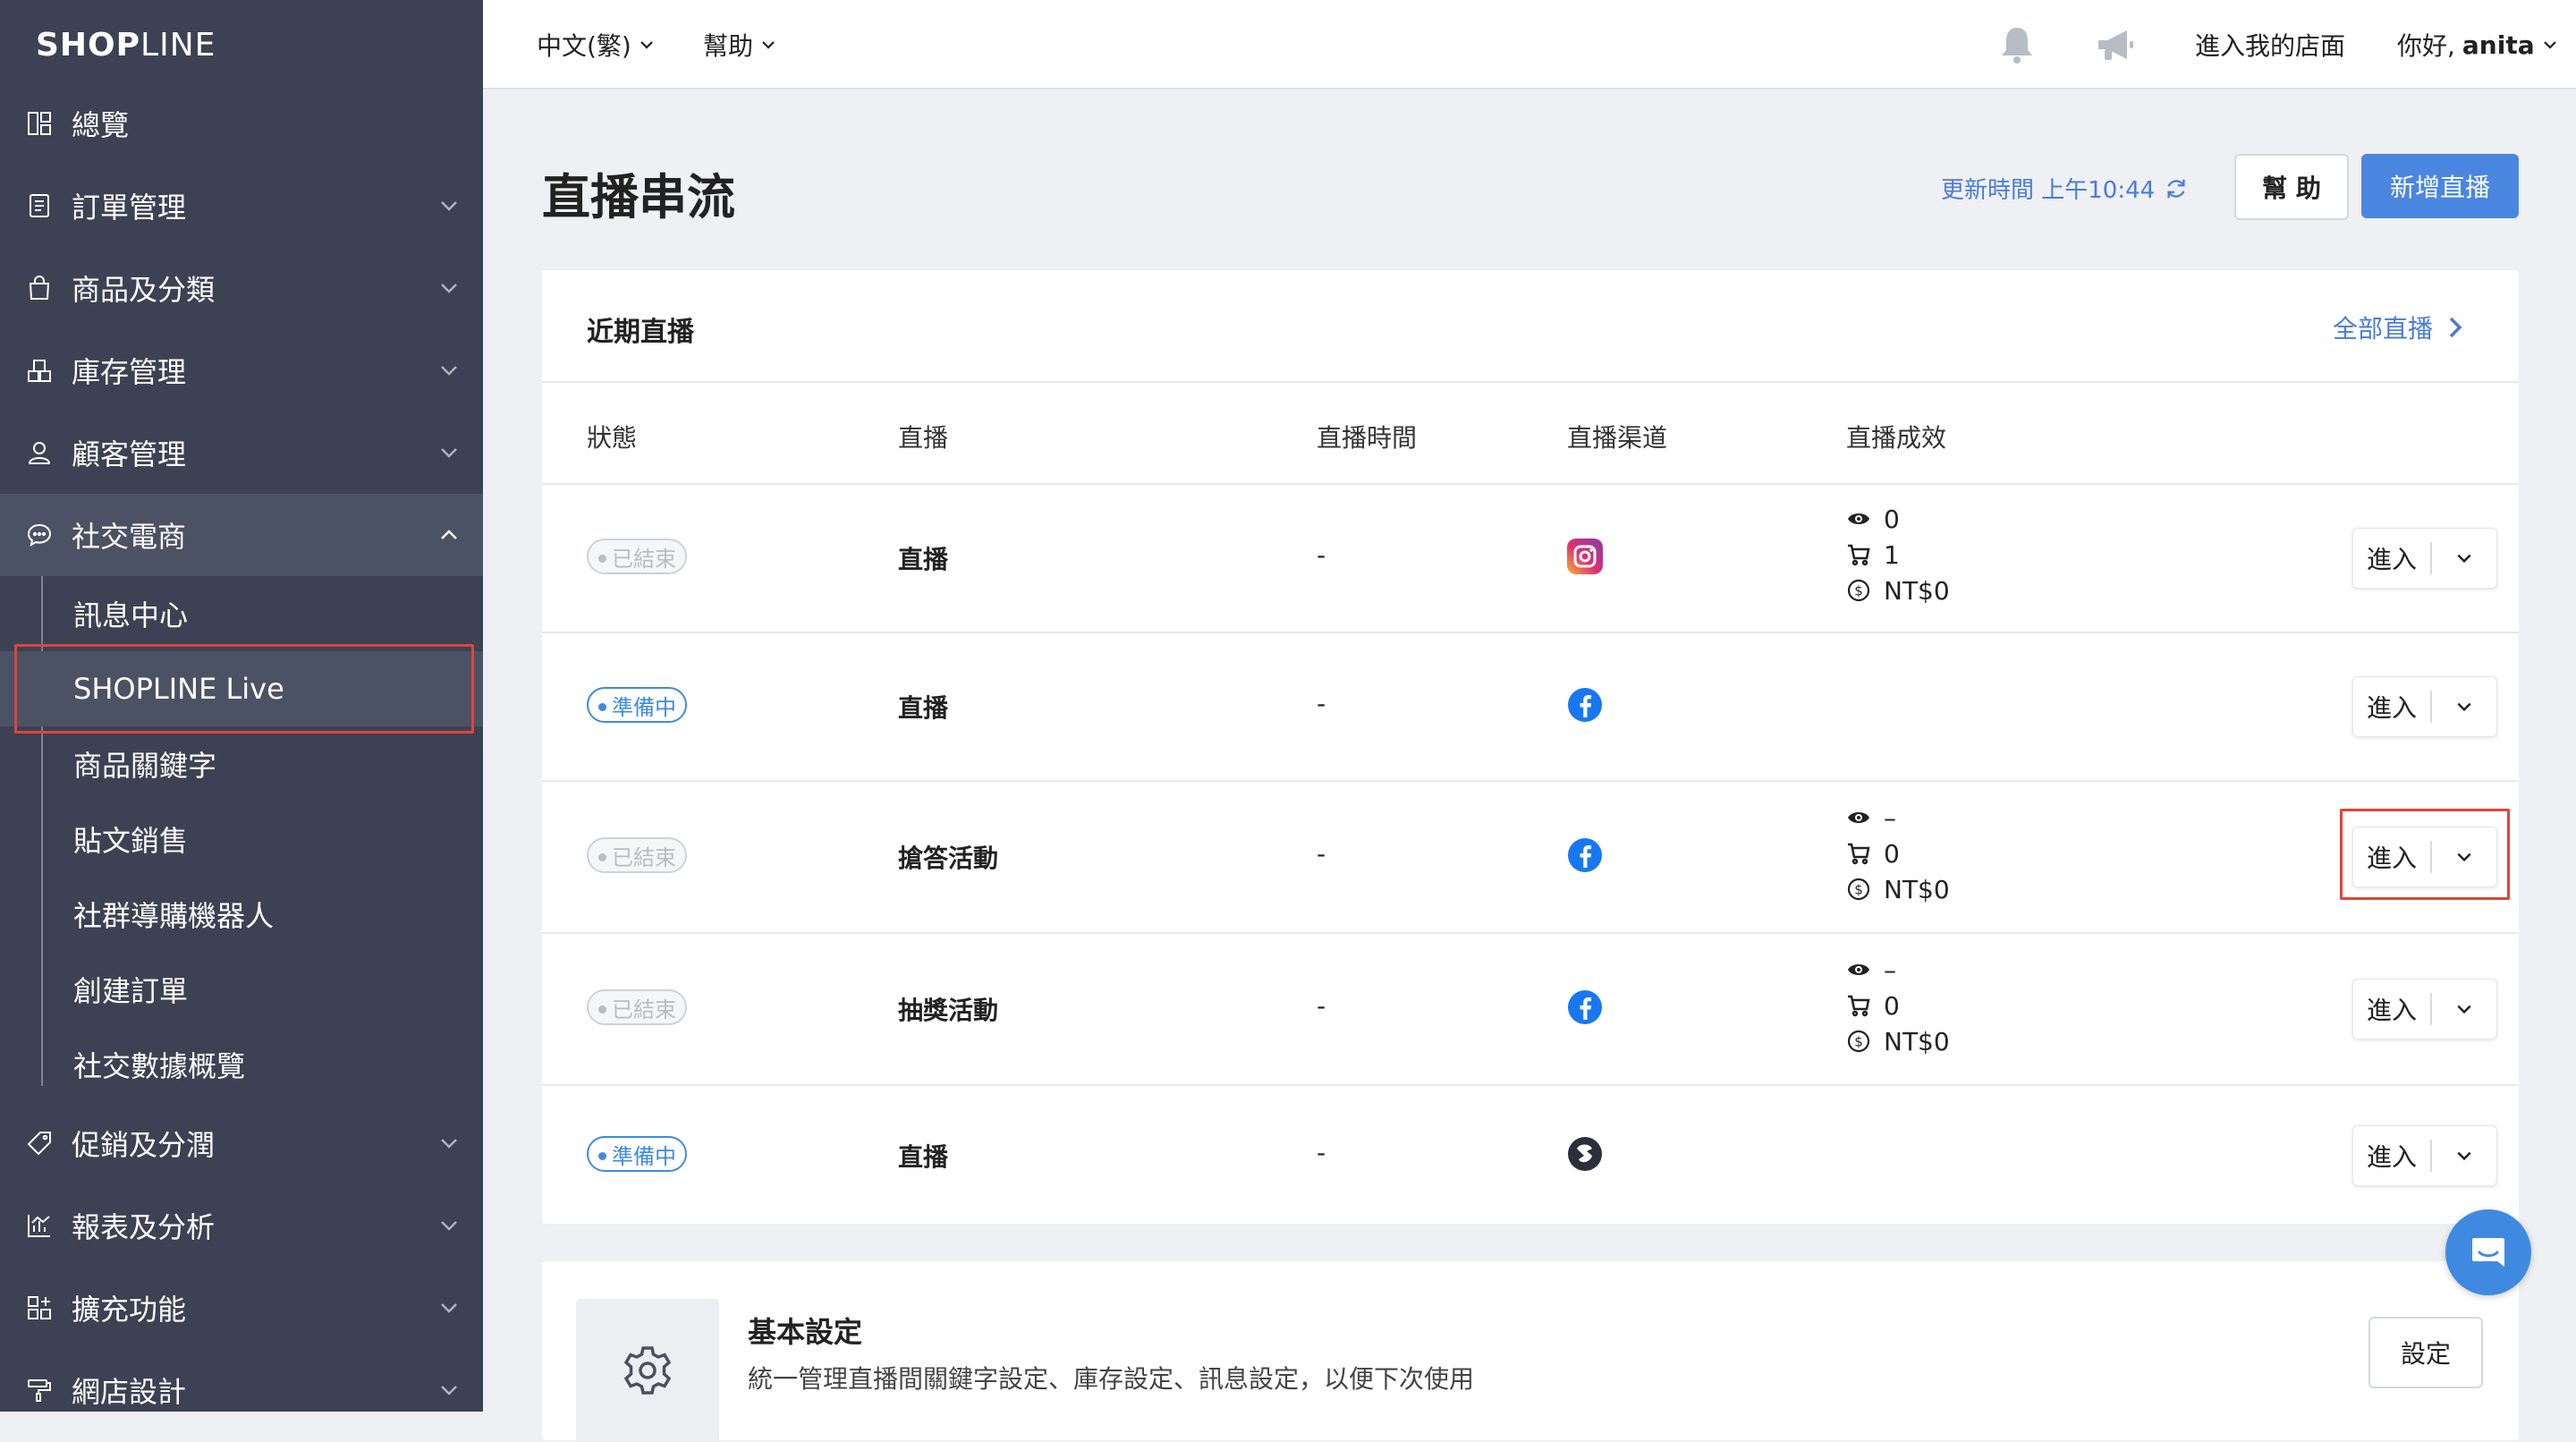 The height and width of the screenshot is (1442, 2576). Describe the element at coordinates (739, 45) in the screenshot. I see `help-dropdown: 幫助` at that location.